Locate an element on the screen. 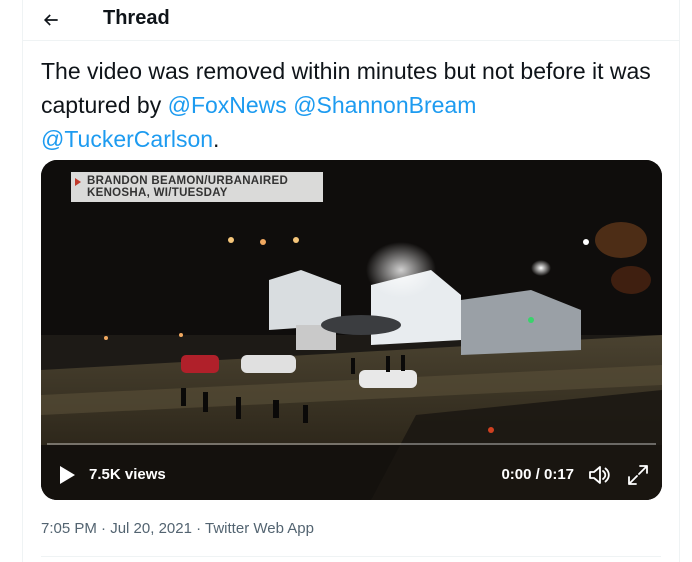  video-time: 0:00 / 0:17 is located at coordinates (537, 474).